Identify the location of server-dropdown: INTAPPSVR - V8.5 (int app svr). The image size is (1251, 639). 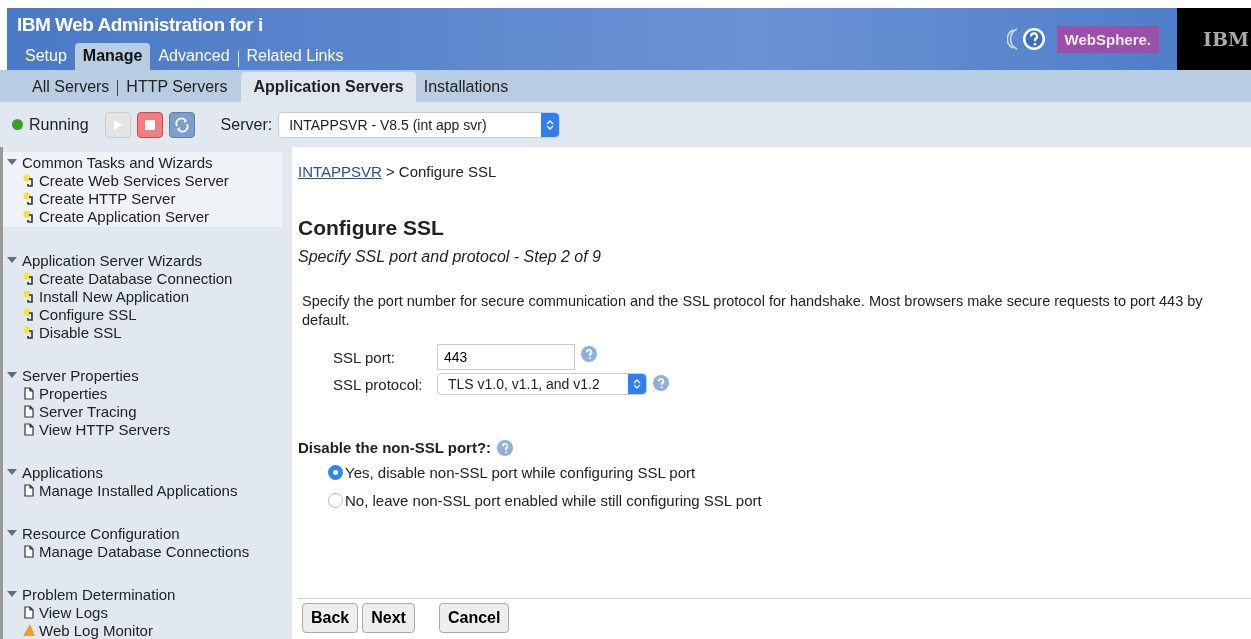
(419, 124).